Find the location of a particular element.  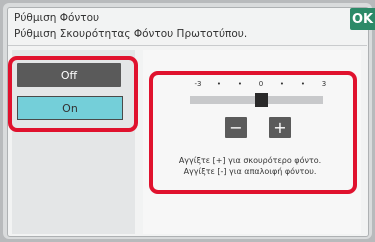

off-button: Off is located at coordinates (69, 75).